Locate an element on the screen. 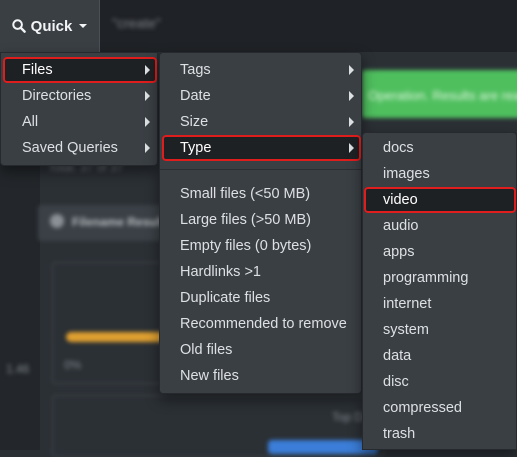 Image resolution: width=517 pixels, height=457 pixels. menu-item-saved-queries: Saved Queries is located at coordinates (80, 148).